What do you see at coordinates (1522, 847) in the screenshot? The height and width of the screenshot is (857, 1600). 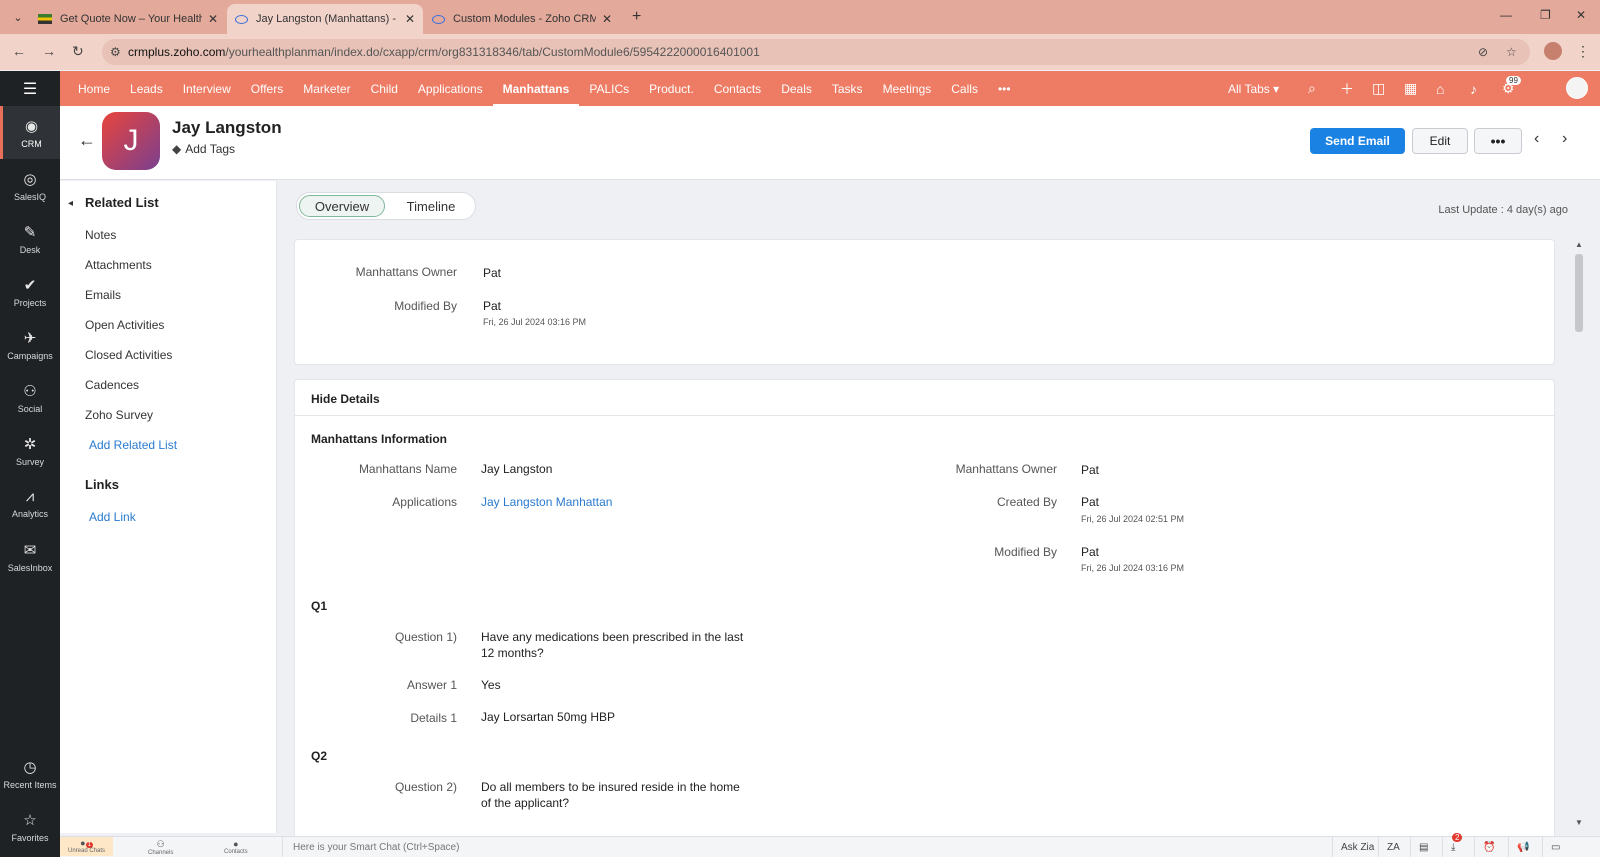 I see `announcement-icon: 📢` at bounding box center [1522, 847].